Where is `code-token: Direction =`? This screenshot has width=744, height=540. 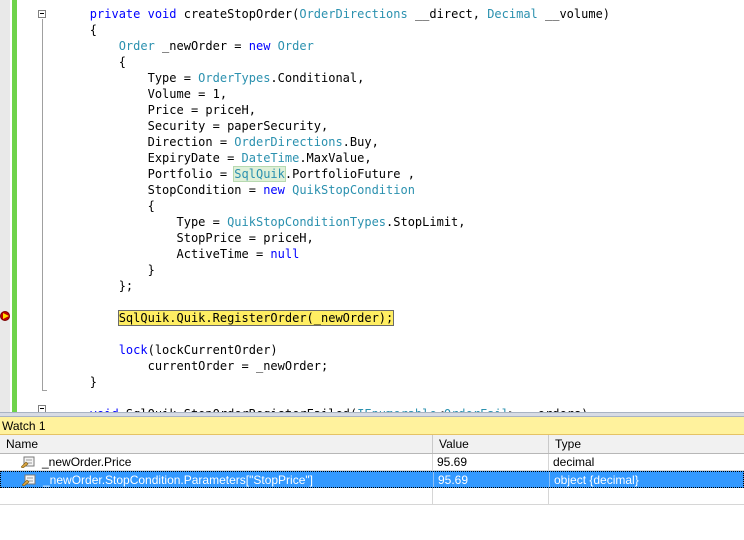 code-token: Direction = is located at coordinates (133, 142).